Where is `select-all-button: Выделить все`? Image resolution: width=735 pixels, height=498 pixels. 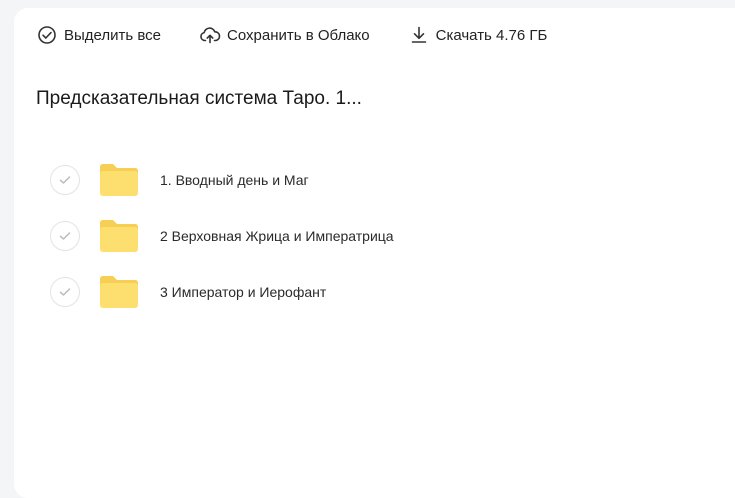 select-all-button: Выделить все is located at coordinates (98, 35).